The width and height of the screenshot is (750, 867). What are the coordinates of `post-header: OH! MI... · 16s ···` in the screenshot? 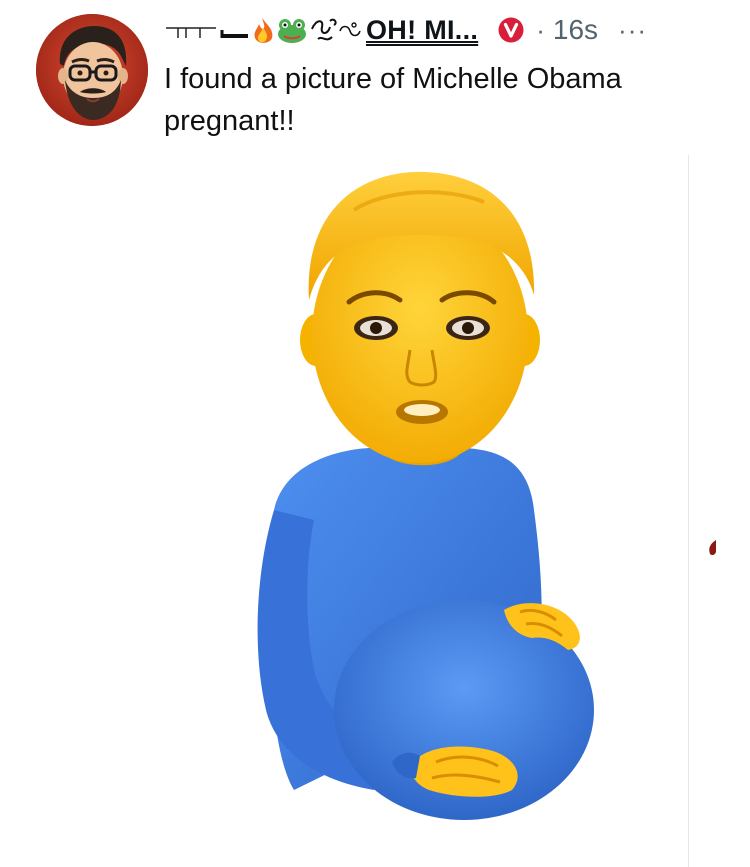 It's located at (449, 30).